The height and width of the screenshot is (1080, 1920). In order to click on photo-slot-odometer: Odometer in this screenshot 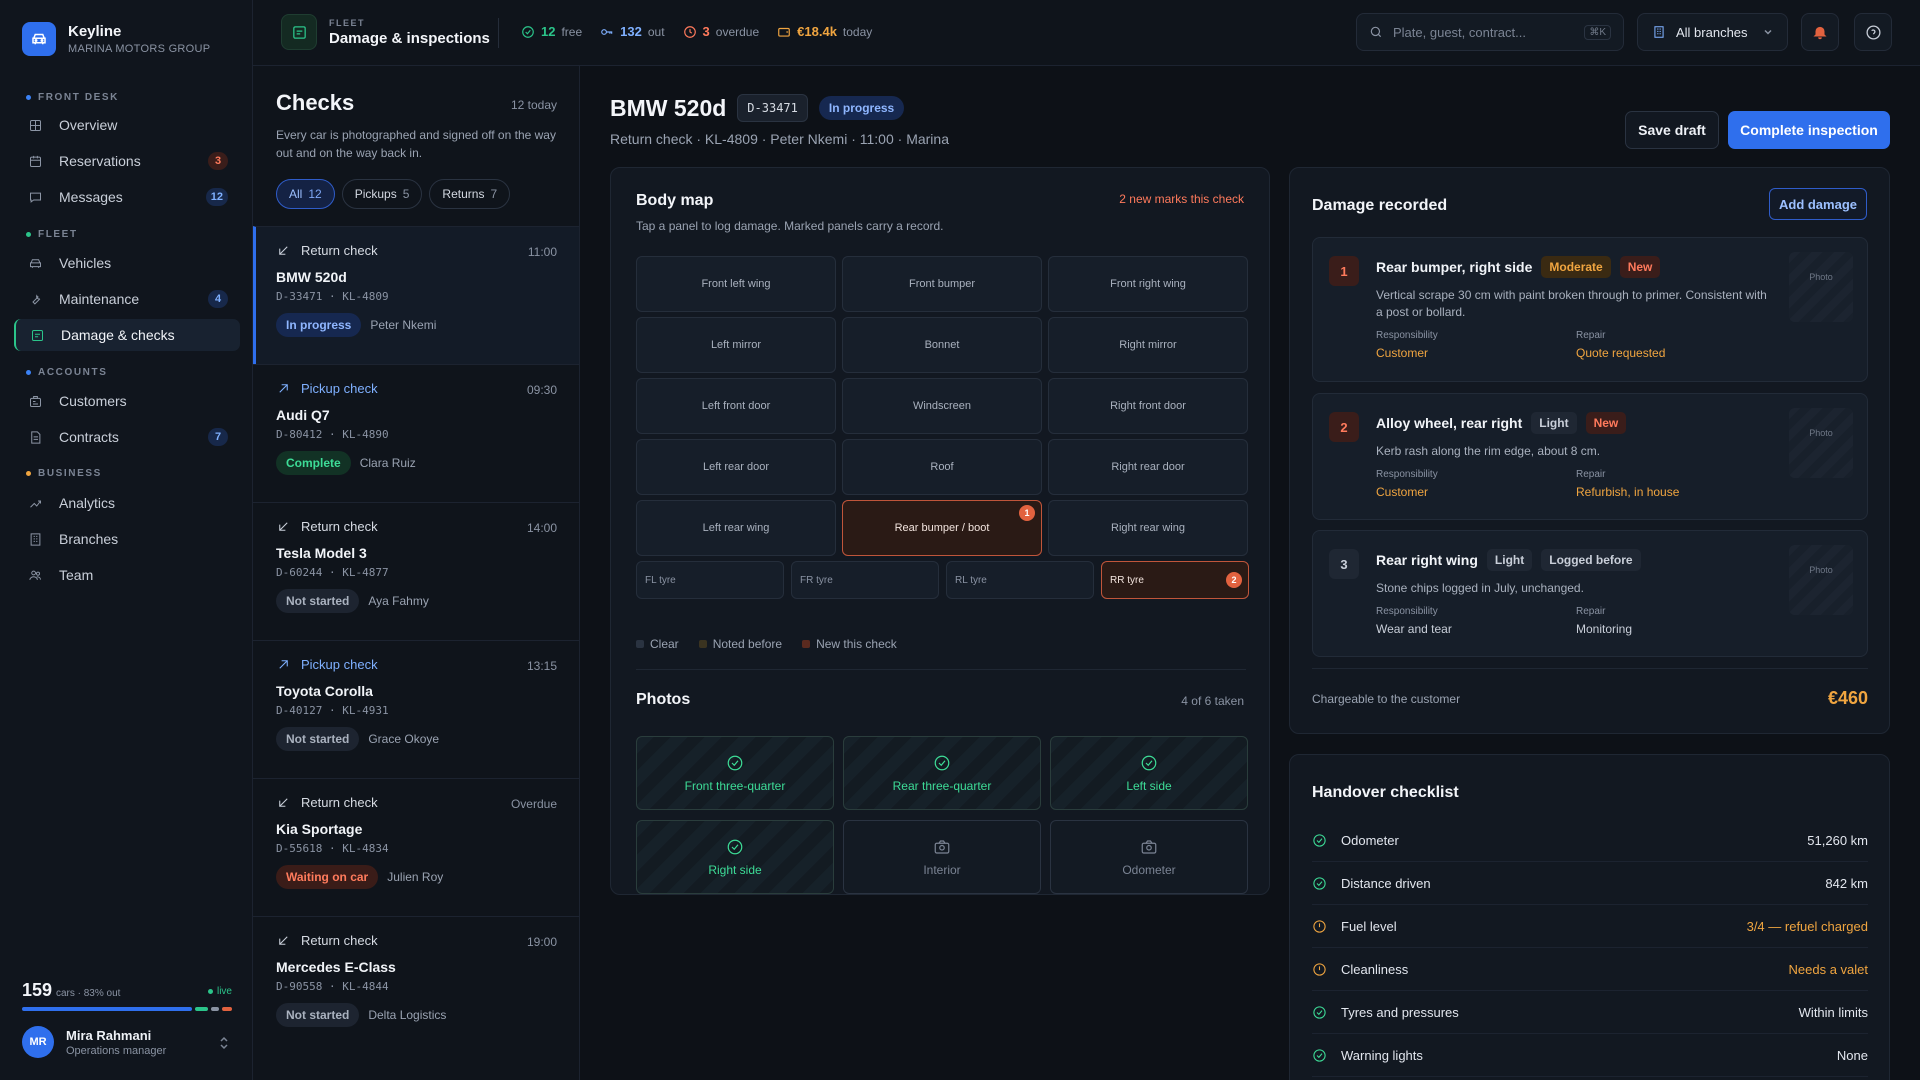, I will do `click(1149, 857)`.